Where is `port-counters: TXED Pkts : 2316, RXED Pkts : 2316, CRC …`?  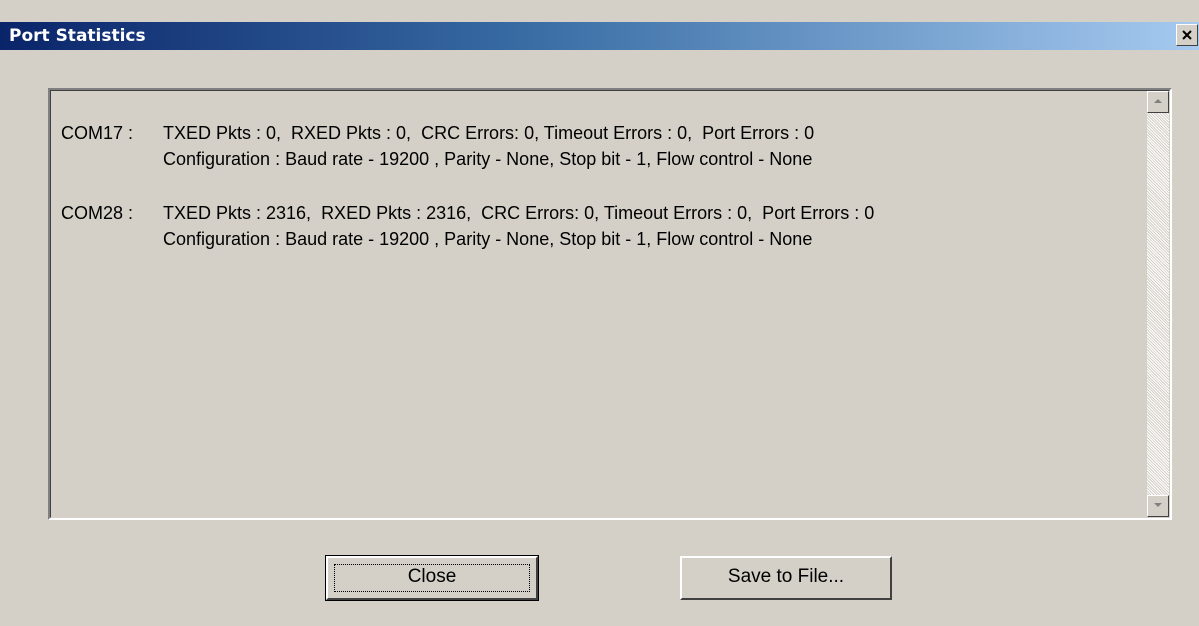 port-counters: TXED Pkts : 2316, RXED Pkts : 2316, CRC … is located at coordinates (519, 213).